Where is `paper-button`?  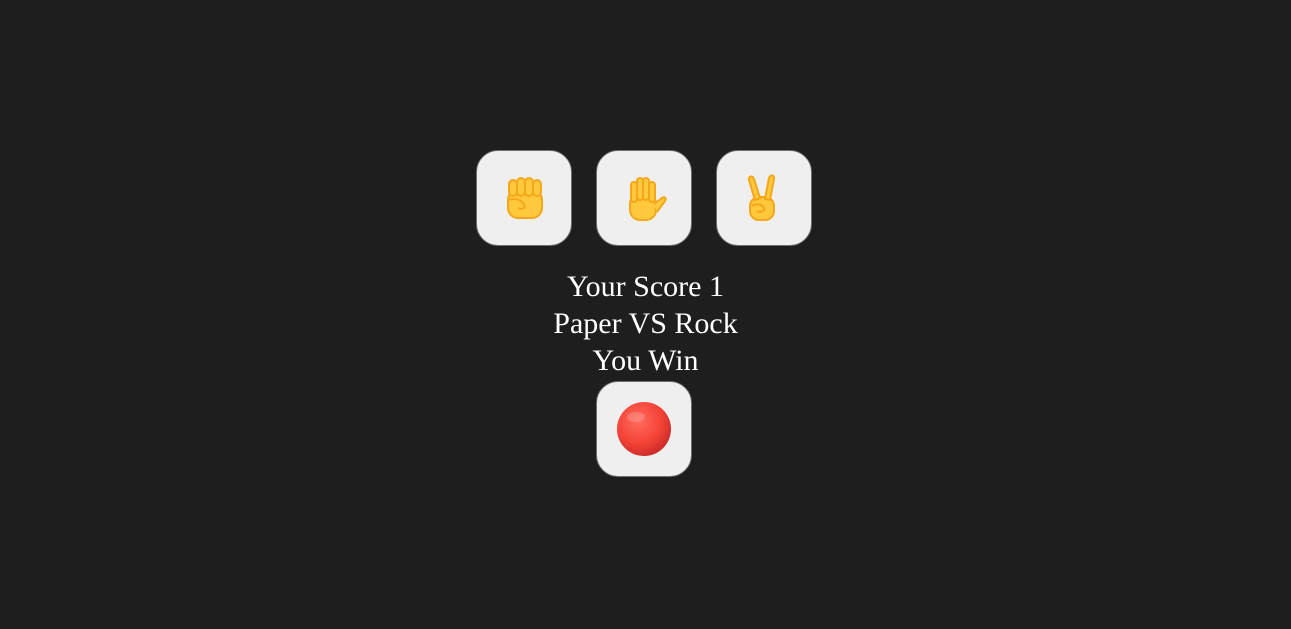 paper-button is located at coordinates (644, 198).